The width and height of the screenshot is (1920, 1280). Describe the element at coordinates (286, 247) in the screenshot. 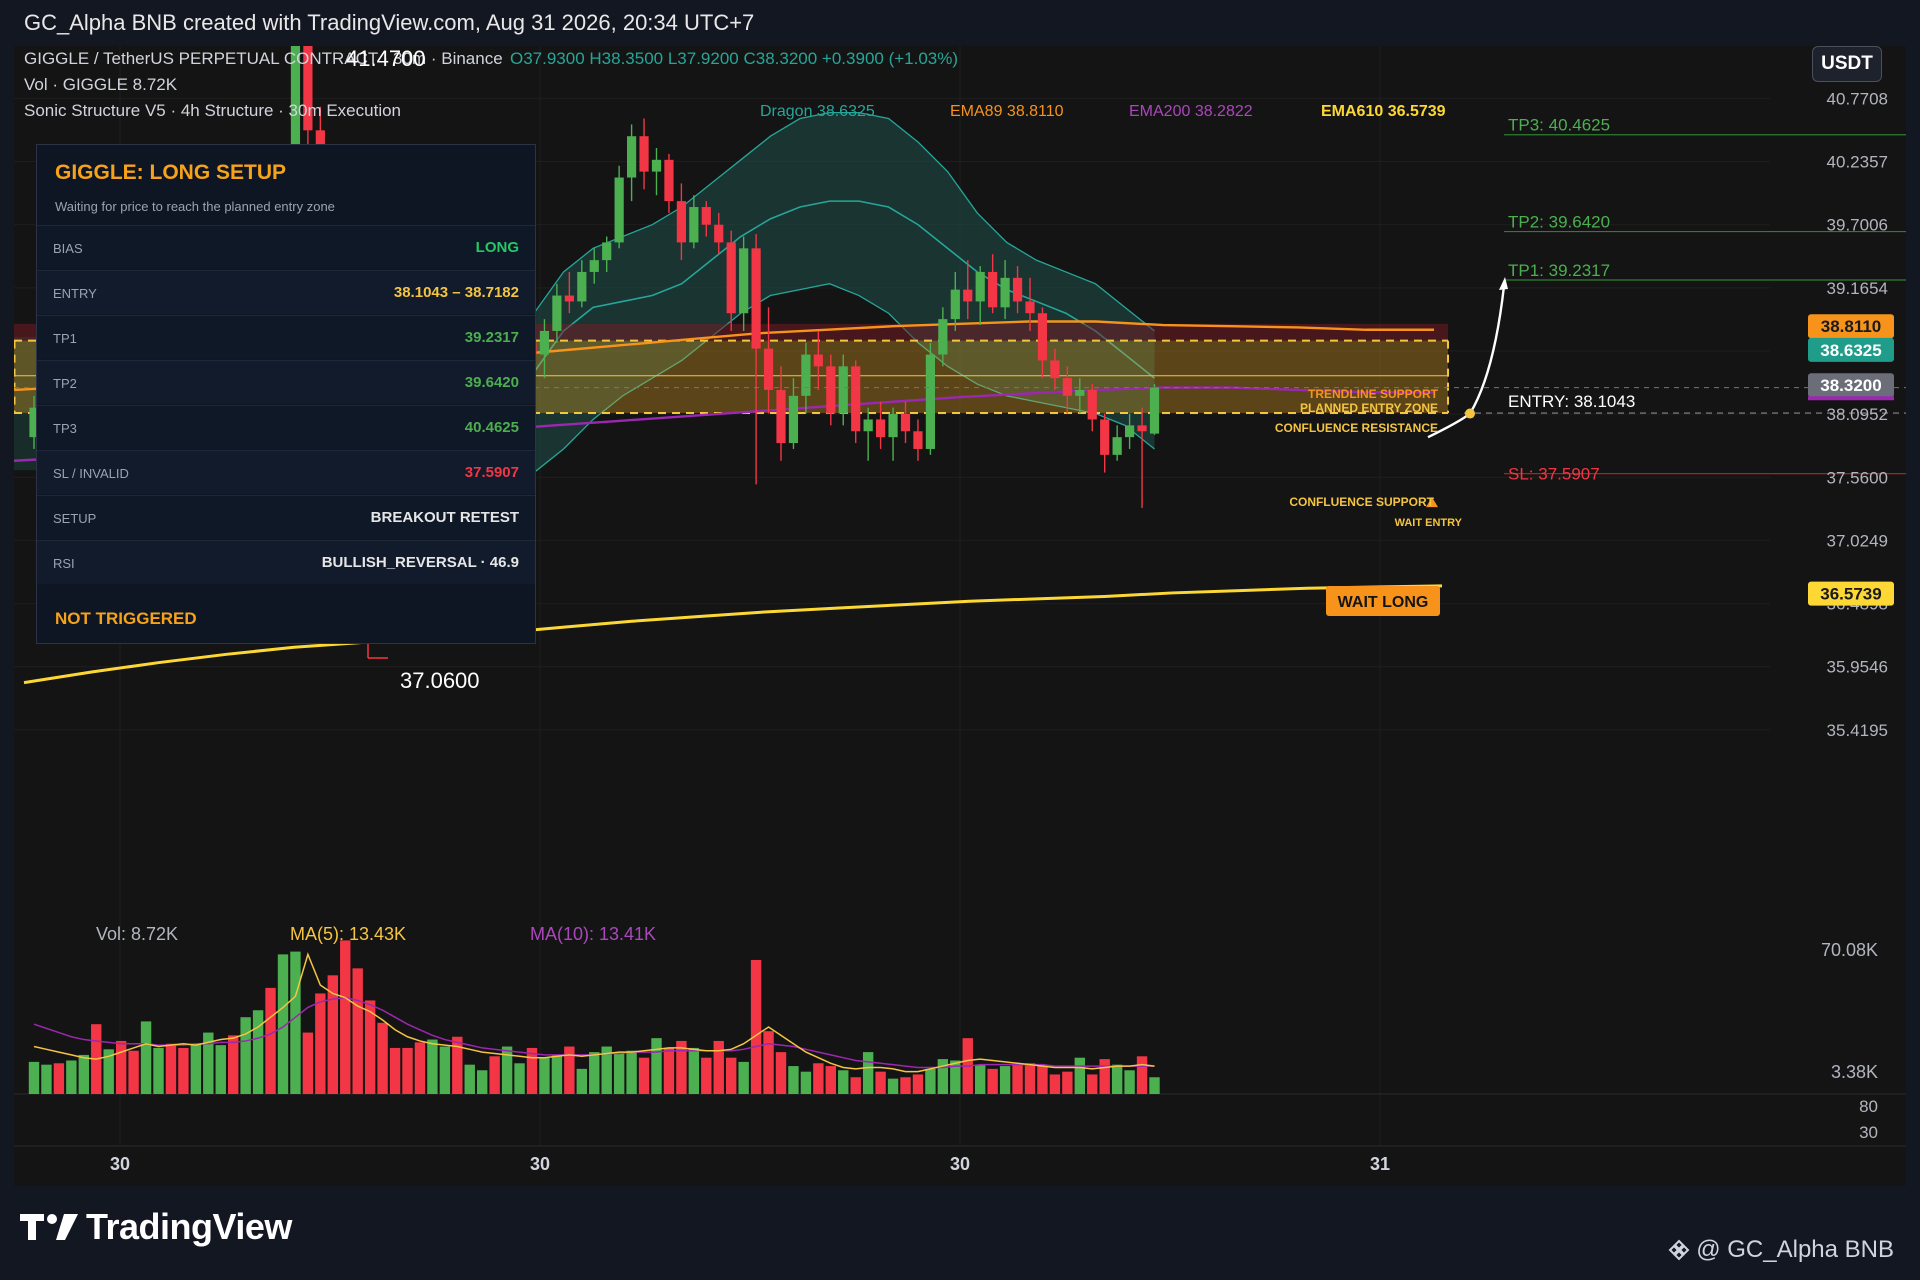

I see `panel-row-bias: BIAS LONG` at that location.